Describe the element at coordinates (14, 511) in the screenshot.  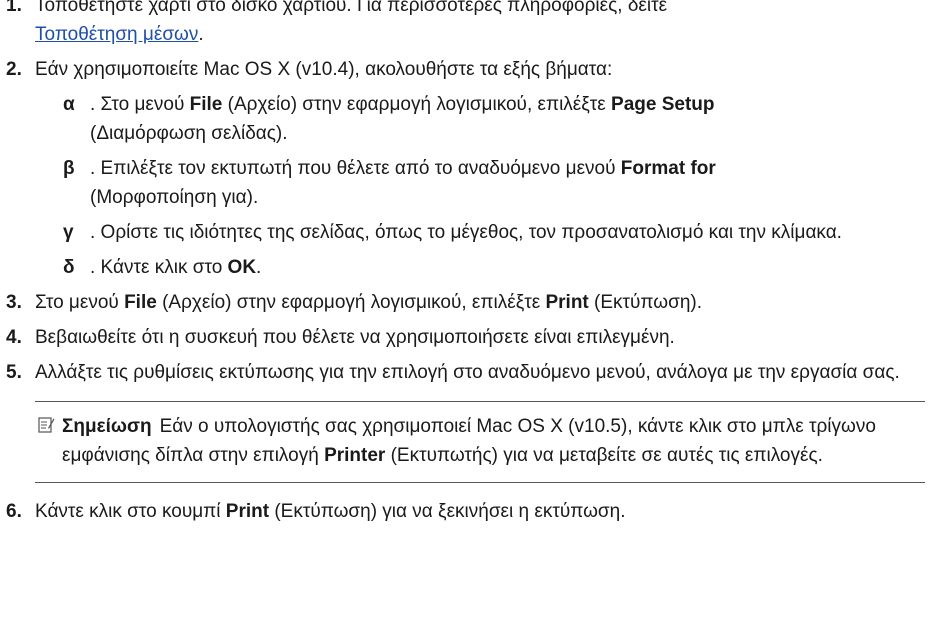
I see `step-number: 6.` at that location.